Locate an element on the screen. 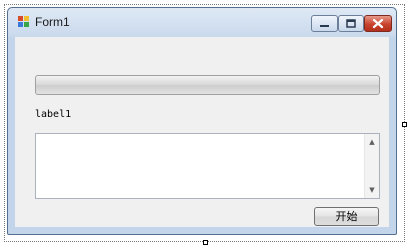 The width and height of the screenshot is (414, 248). progress-bar is located at coordinates (207, 85).